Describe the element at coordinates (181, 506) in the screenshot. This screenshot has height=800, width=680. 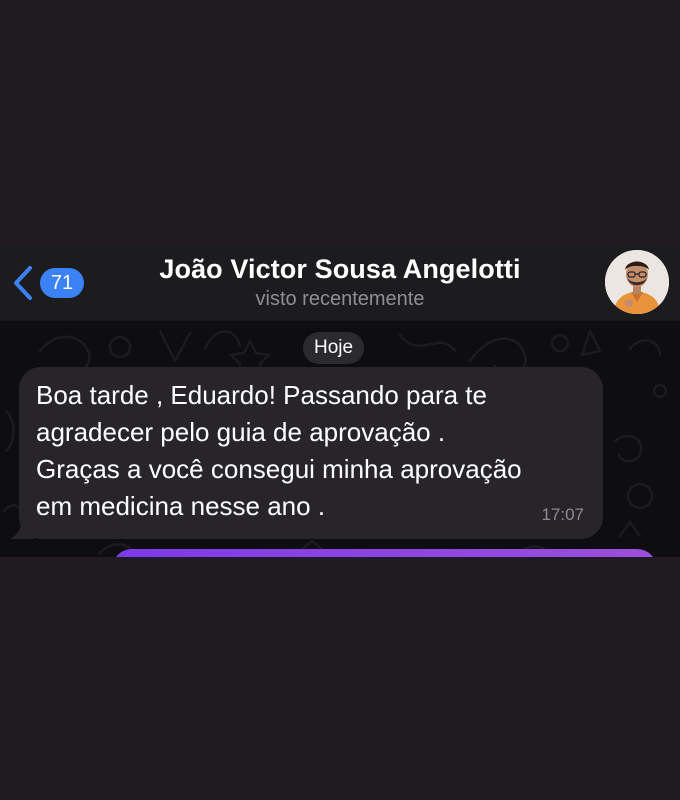
I see `message-line: em medicina nesse ano .` at that location.